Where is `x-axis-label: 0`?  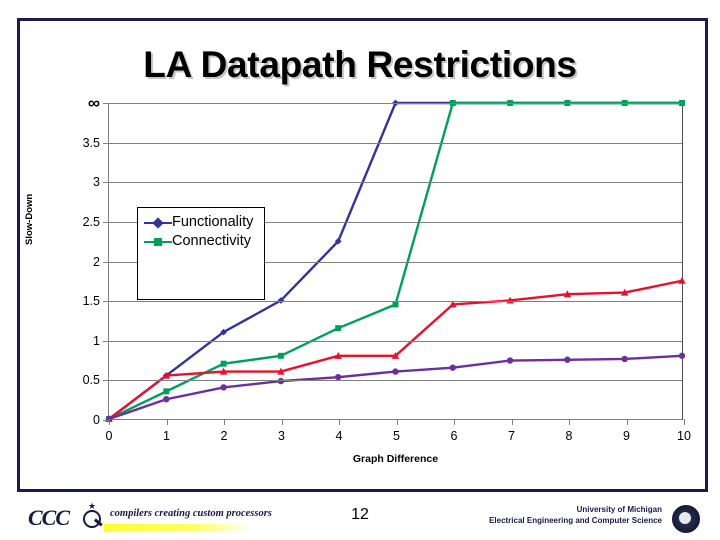
x-axis-label: 0 is located at coordinates (109, 436).